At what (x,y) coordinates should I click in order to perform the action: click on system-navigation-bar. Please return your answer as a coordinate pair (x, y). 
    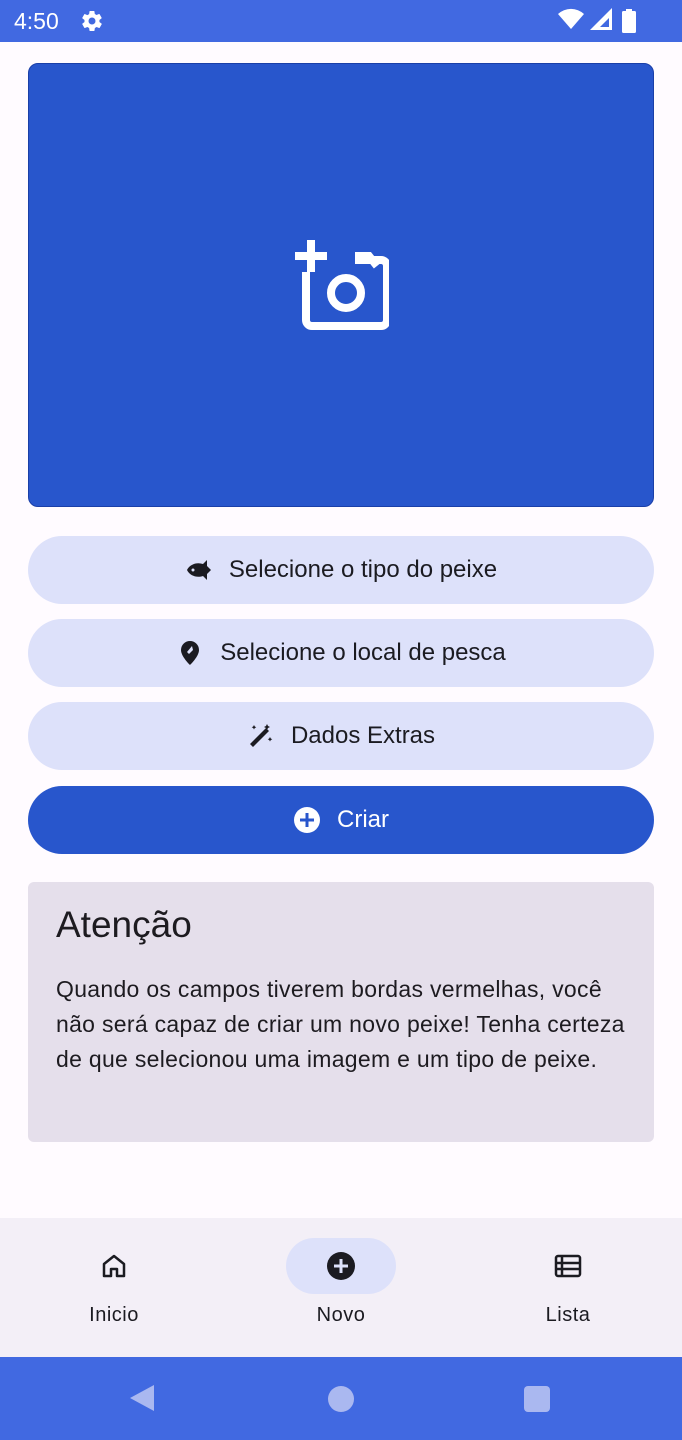
    Looking at the image, I should click on (341, 1398).